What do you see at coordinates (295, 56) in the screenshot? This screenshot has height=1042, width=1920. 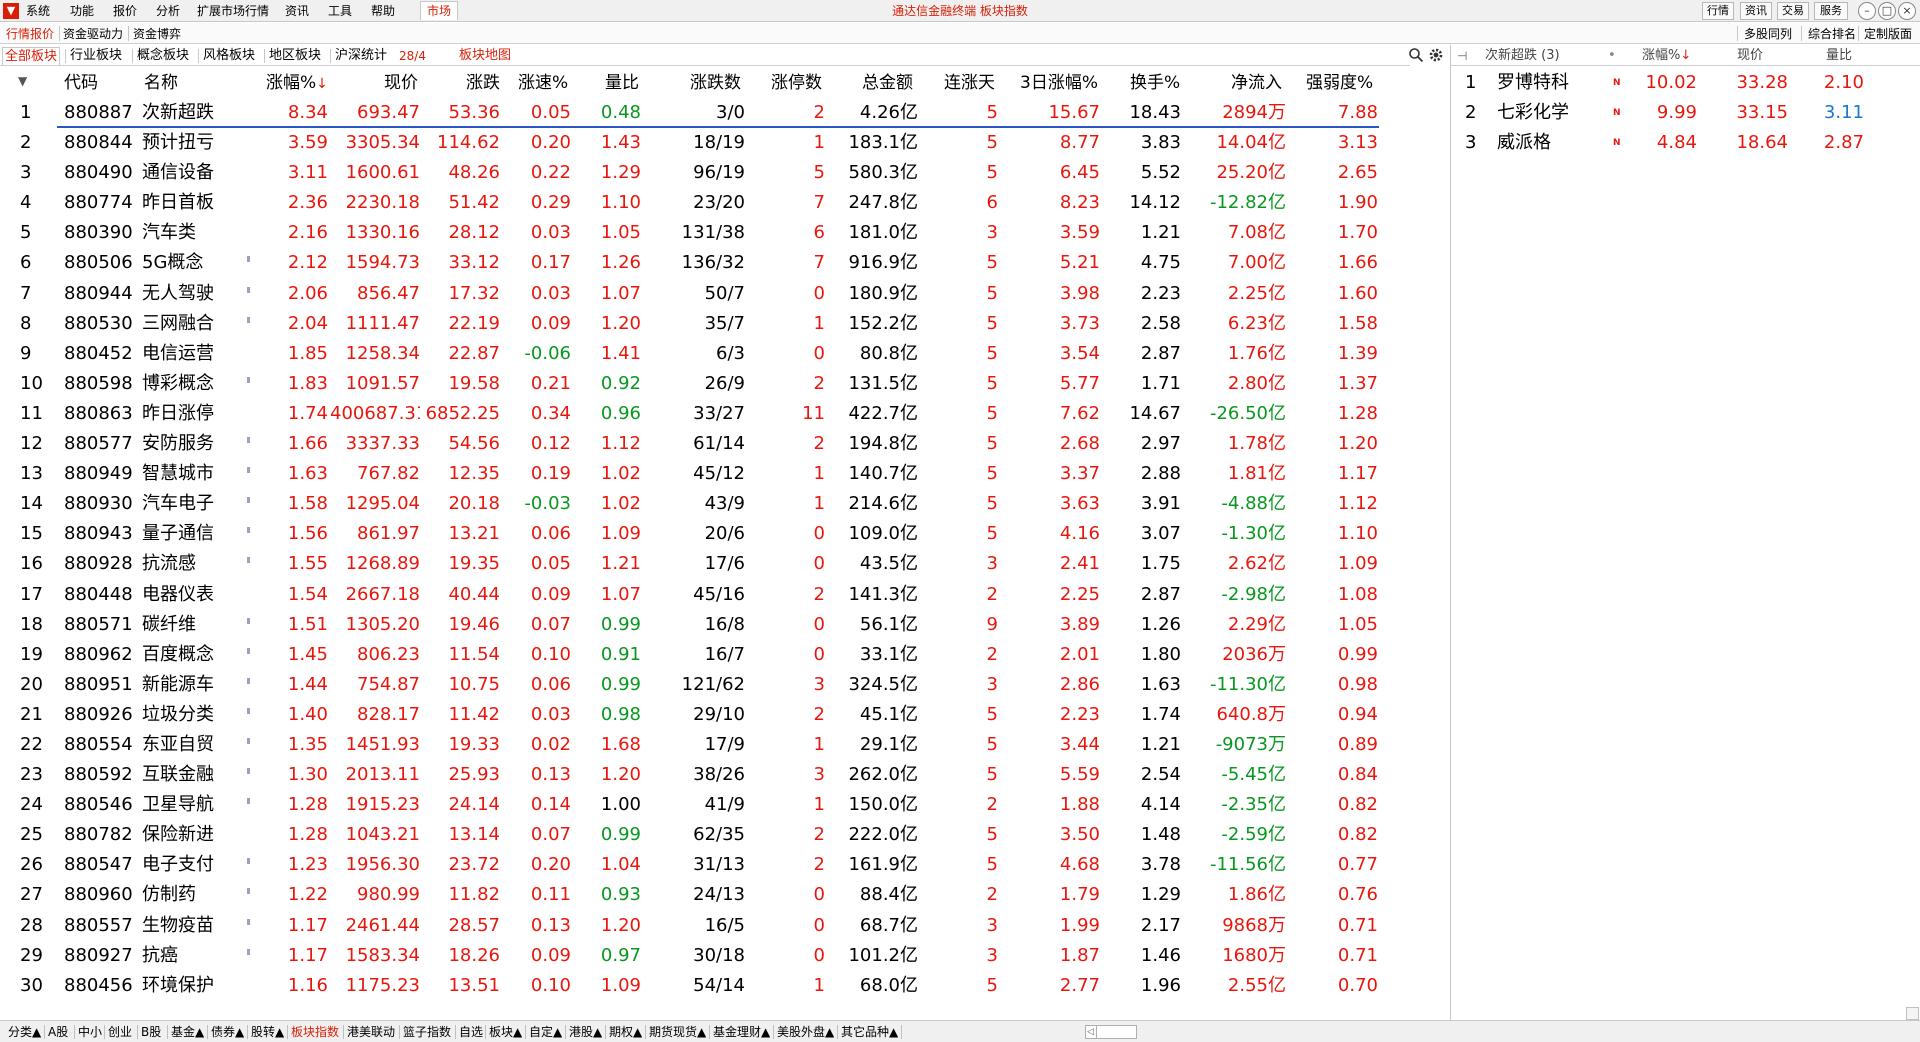 I see `tab-region-sectors: 地区板块` at bounding box center [295, 56].